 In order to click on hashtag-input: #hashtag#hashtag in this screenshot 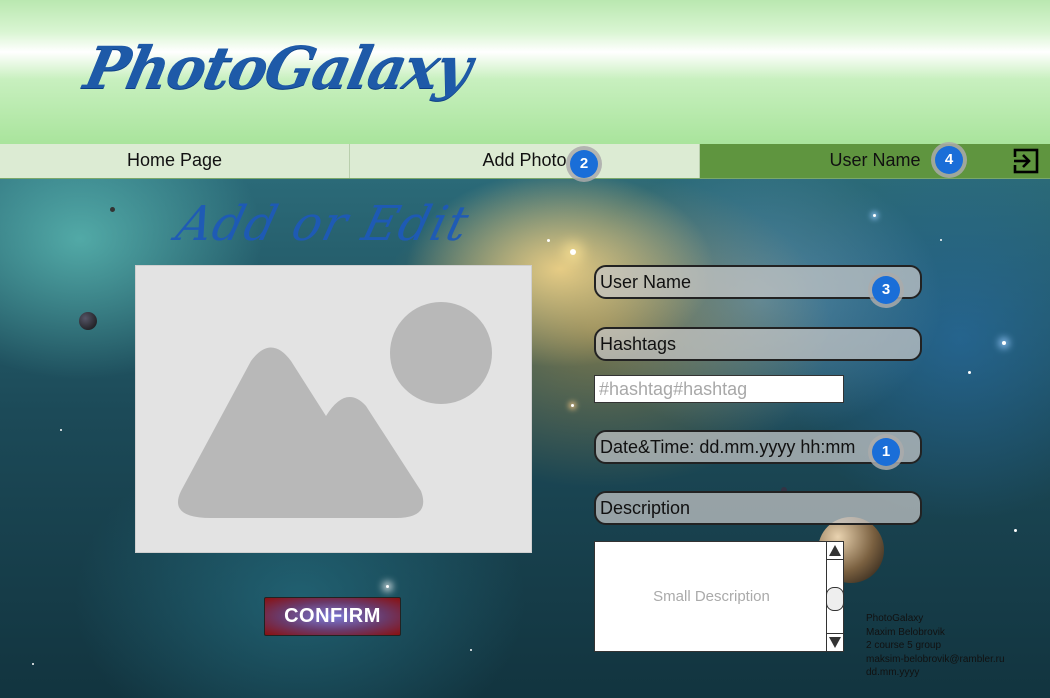, I will do `click(719, 389)`.